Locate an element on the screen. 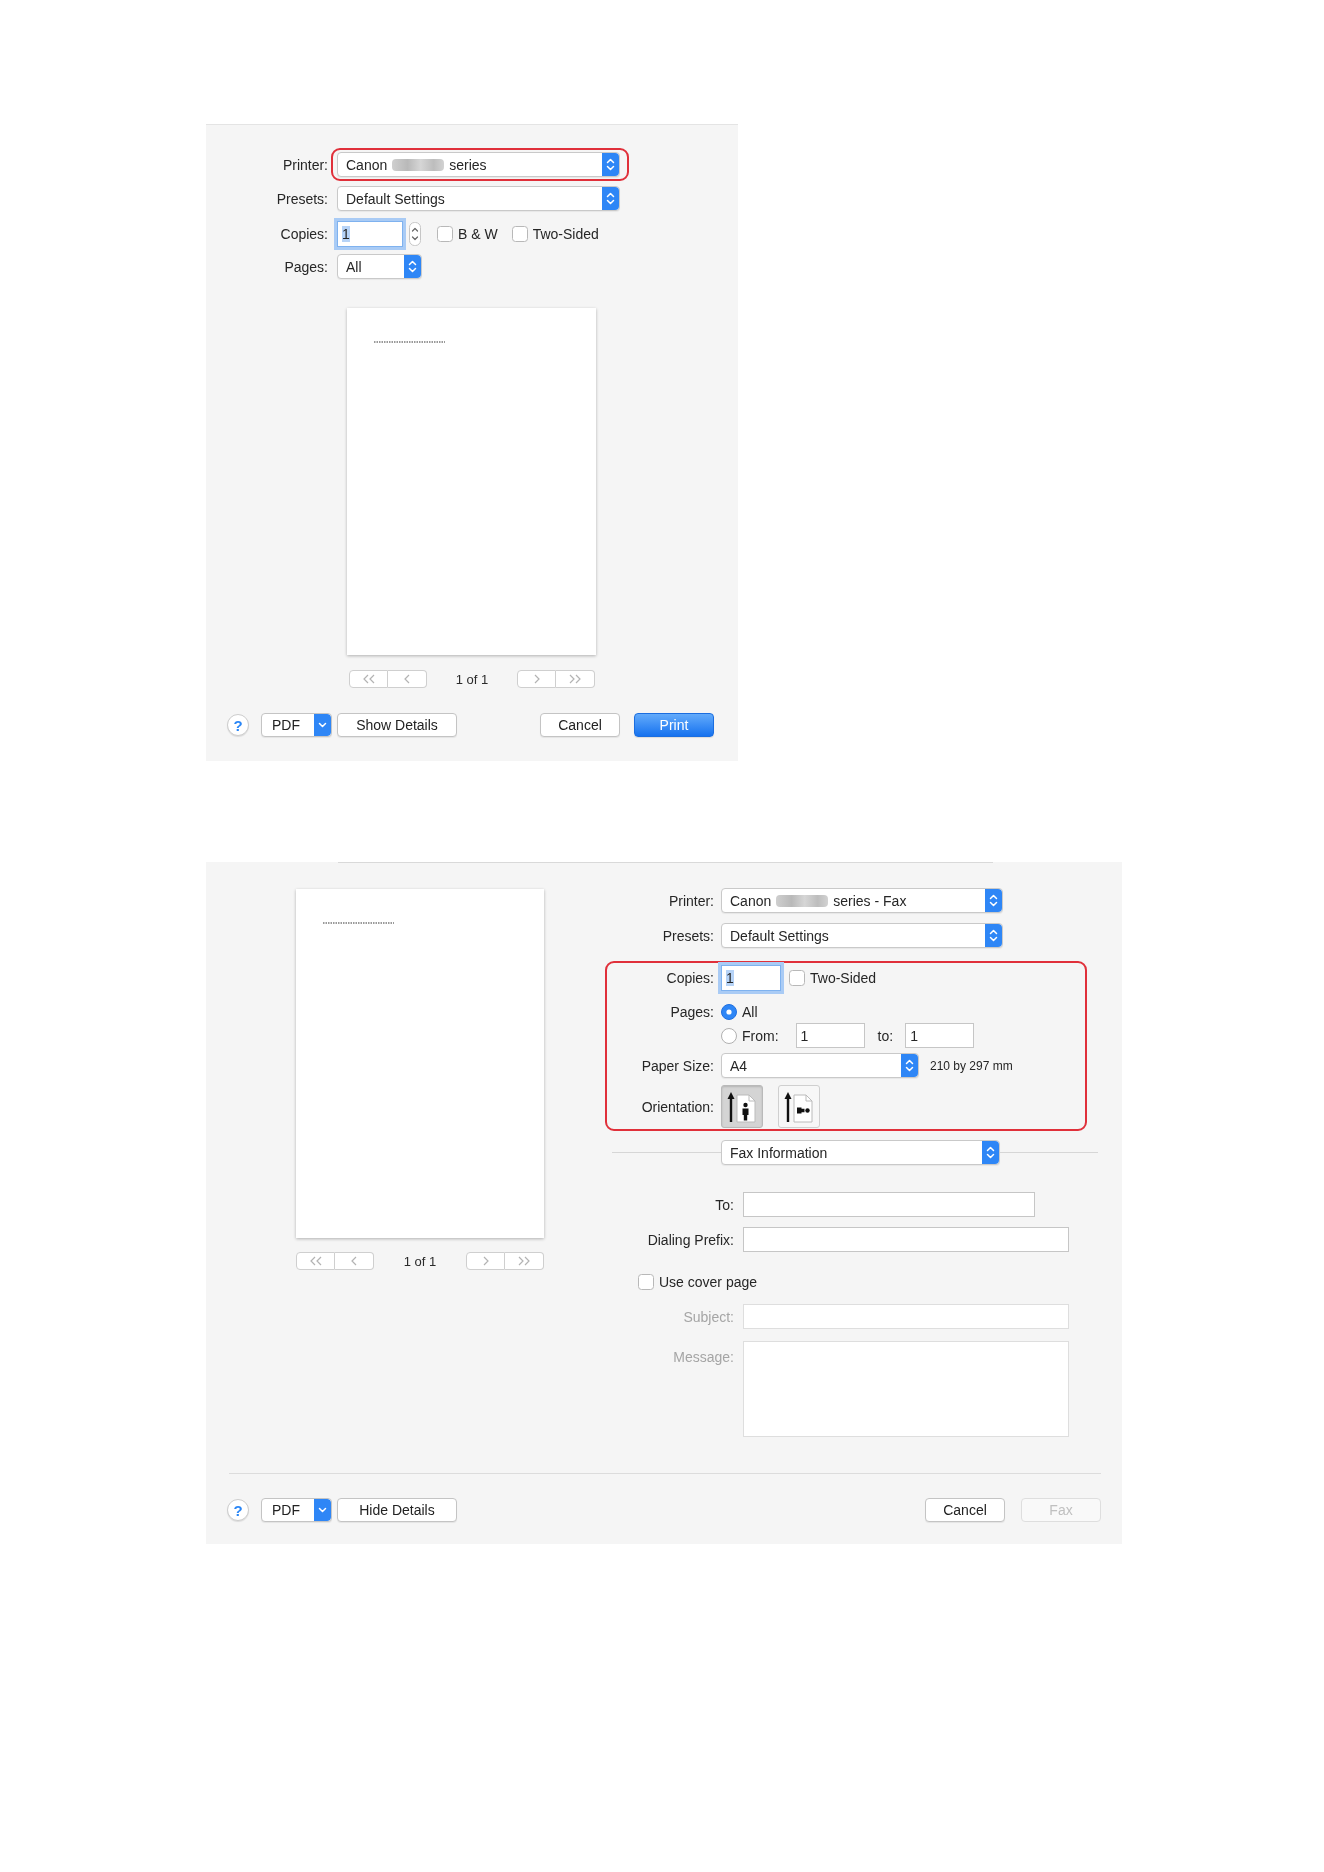 Image resolution: width=1324 pixels, height=1872 pixels. landscape-orientation-icon is located at coordinates (799, 1106).